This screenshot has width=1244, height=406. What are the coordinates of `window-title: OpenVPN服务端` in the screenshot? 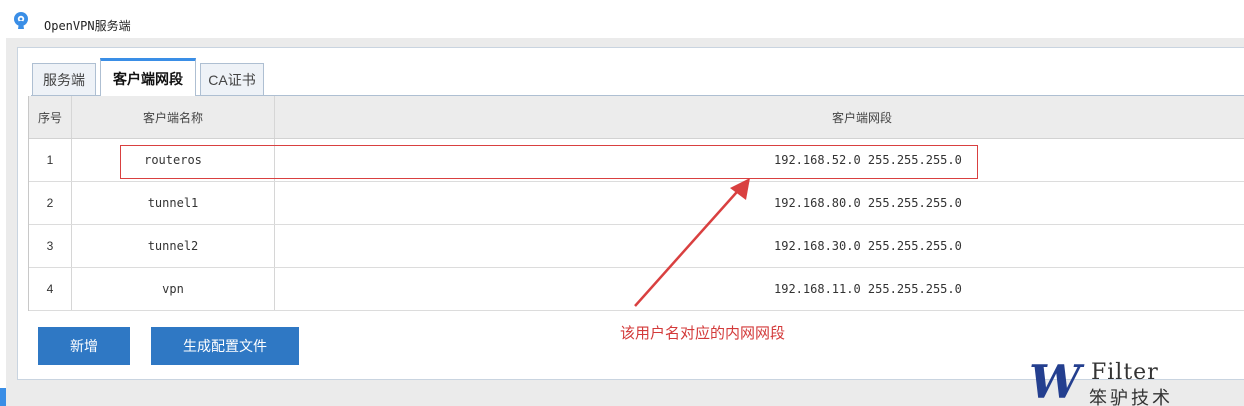 It's located at (87, 26).